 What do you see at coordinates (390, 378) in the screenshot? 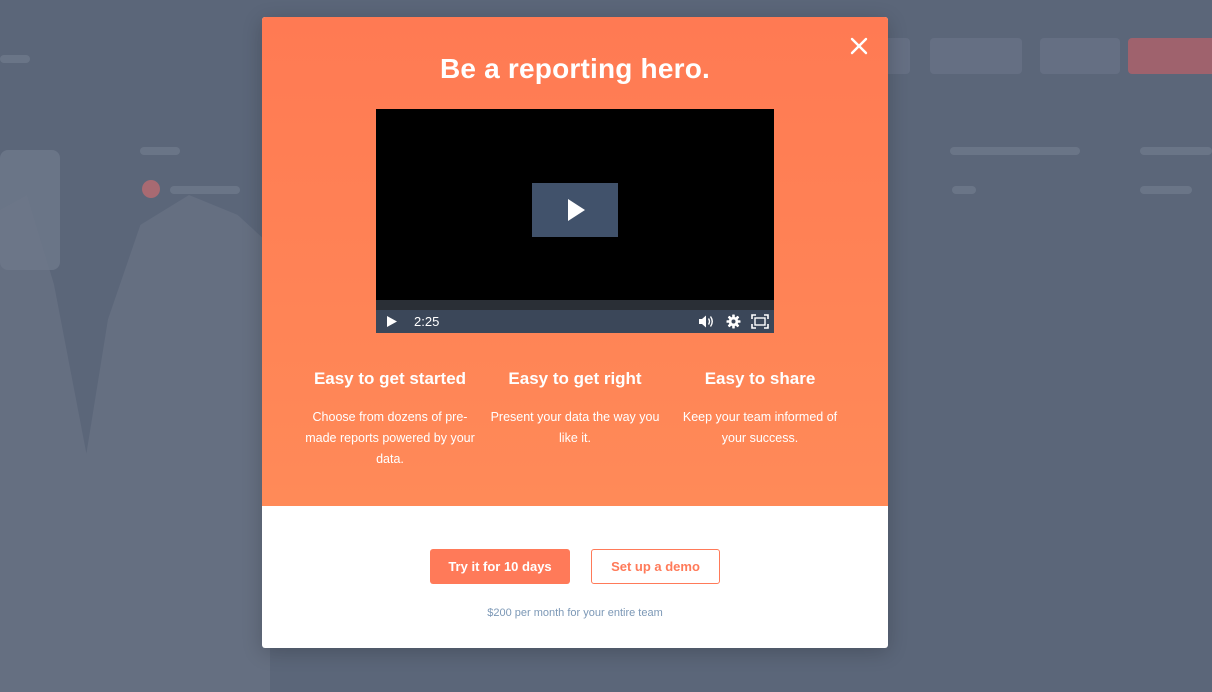
I see `feature-title: Easy to get started` at bounding box center [390, 378].